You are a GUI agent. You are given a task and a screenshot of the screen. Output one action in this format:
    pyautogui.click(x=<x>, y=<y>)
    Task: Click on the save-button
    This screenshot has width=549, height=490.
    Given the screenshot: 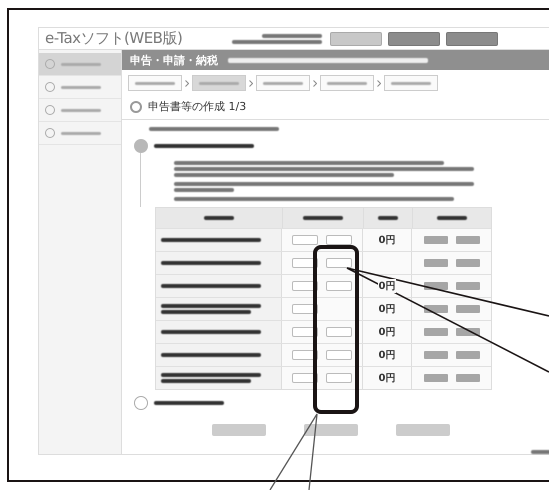 What is the action you would take?
    pyautogui.click(x=331, y=430)
    